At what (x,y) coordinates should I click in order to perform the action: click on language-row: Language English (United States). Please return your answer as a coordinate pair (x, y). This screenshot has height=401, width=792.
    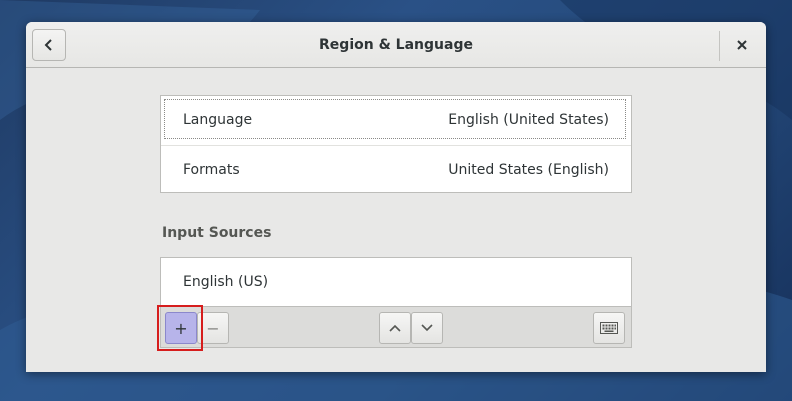
    Looking at the image, I should click on (396, 120).